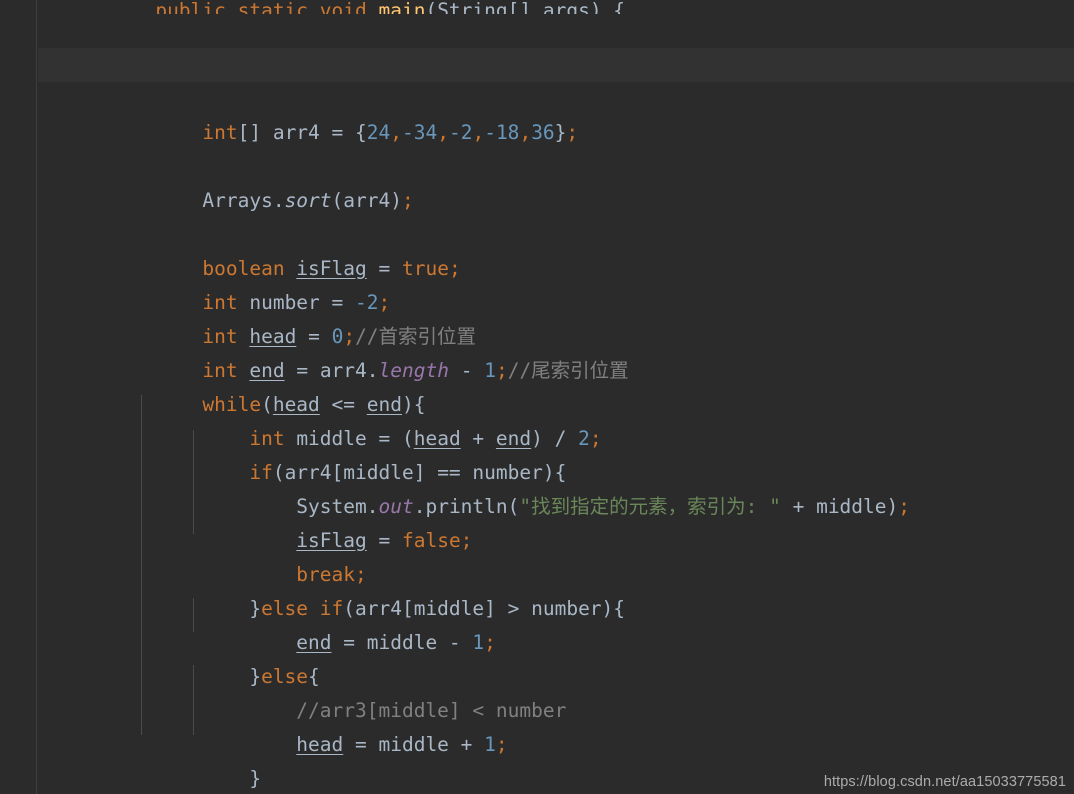  I want to click on code-line: //arr3[middle] < number, so click(556, 691).